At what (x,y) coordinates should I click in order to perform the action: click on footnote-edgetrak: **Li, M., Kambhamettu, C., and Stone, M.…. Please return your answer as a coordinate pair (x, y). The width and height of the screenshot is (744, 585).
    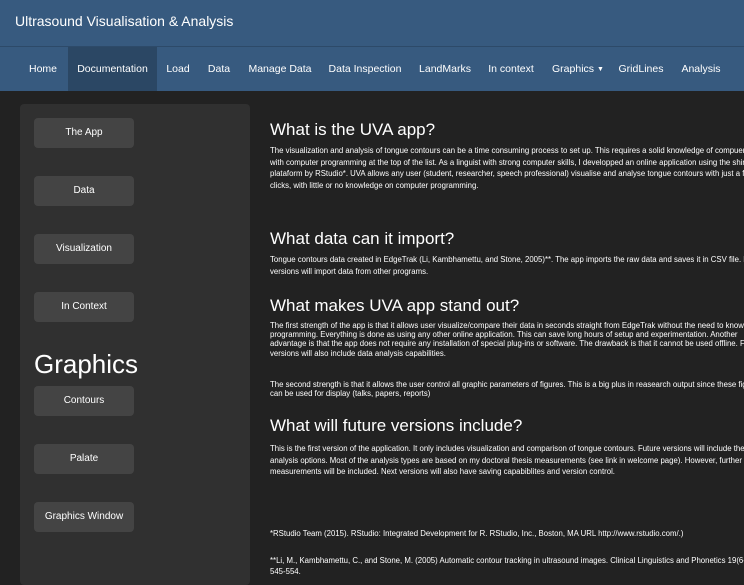
    Looking at the image, I should click on (507, 566).